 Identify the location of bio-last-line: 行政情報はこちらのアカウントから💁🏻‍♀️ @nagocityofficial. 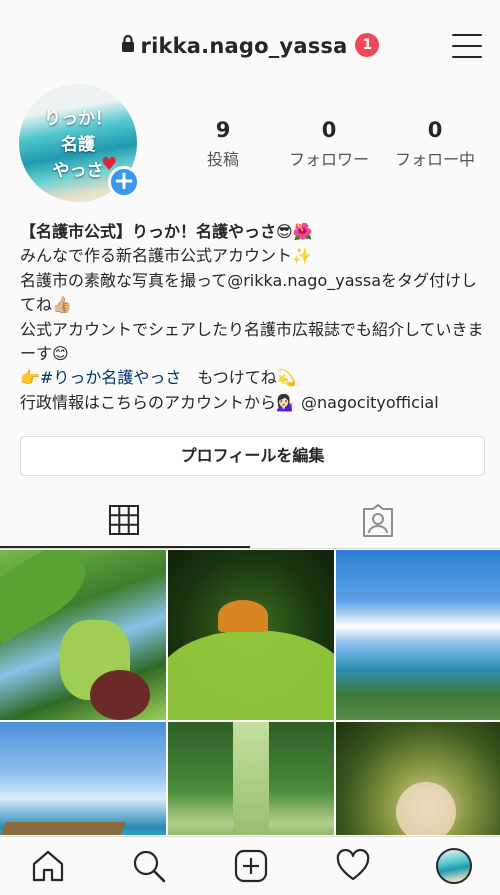
(229, 402).